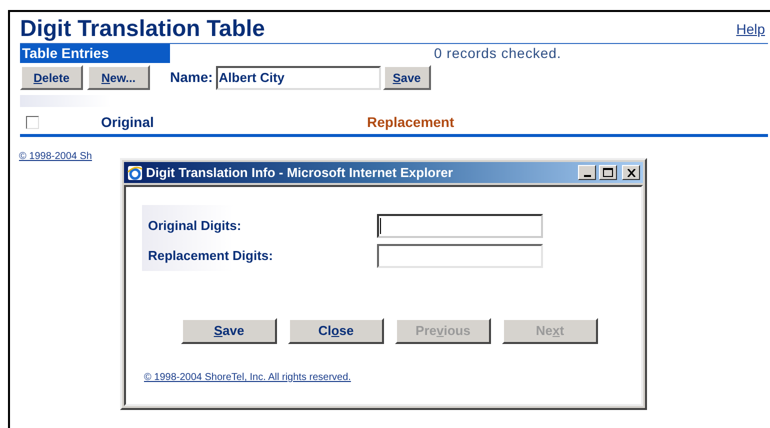  Describe the element at coordinates (195, 226) in the screenshot. I see `field-label: Original Digits:` at that location.